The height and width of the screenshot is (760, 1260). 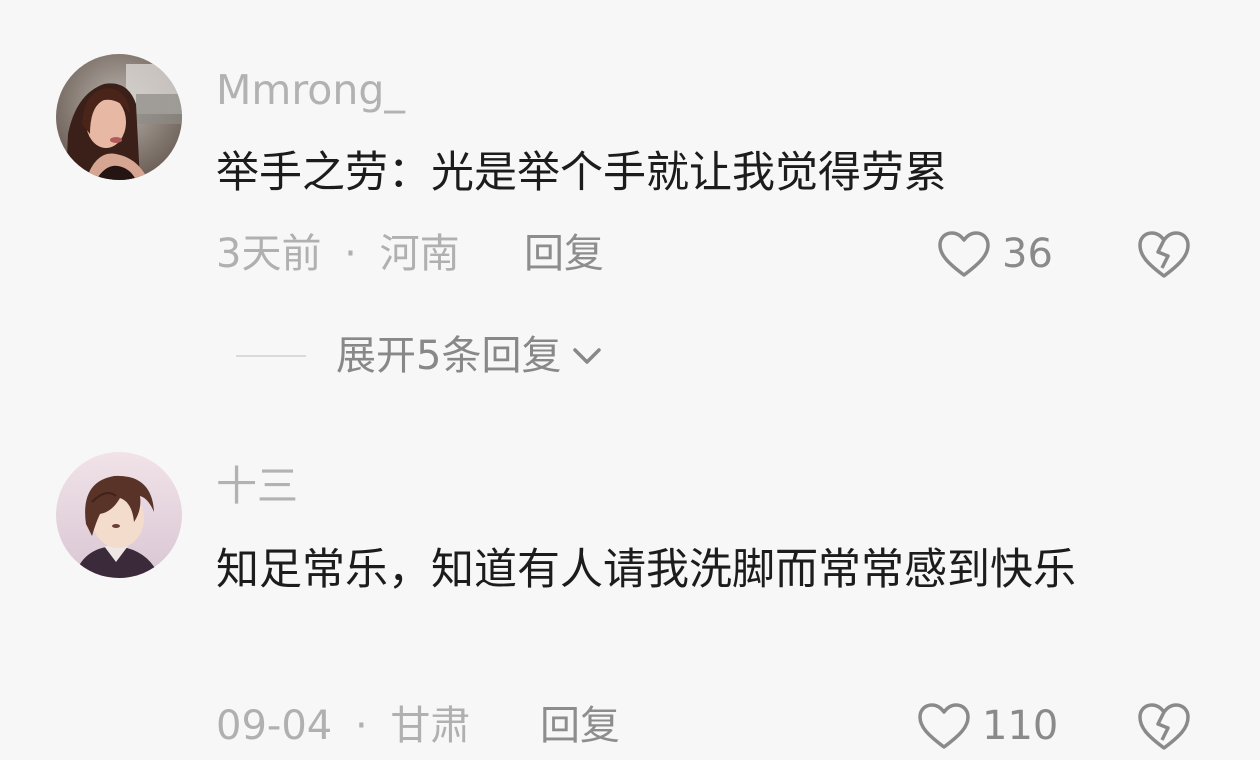 I want to click on avatar-image, so click(x=119, y=515).